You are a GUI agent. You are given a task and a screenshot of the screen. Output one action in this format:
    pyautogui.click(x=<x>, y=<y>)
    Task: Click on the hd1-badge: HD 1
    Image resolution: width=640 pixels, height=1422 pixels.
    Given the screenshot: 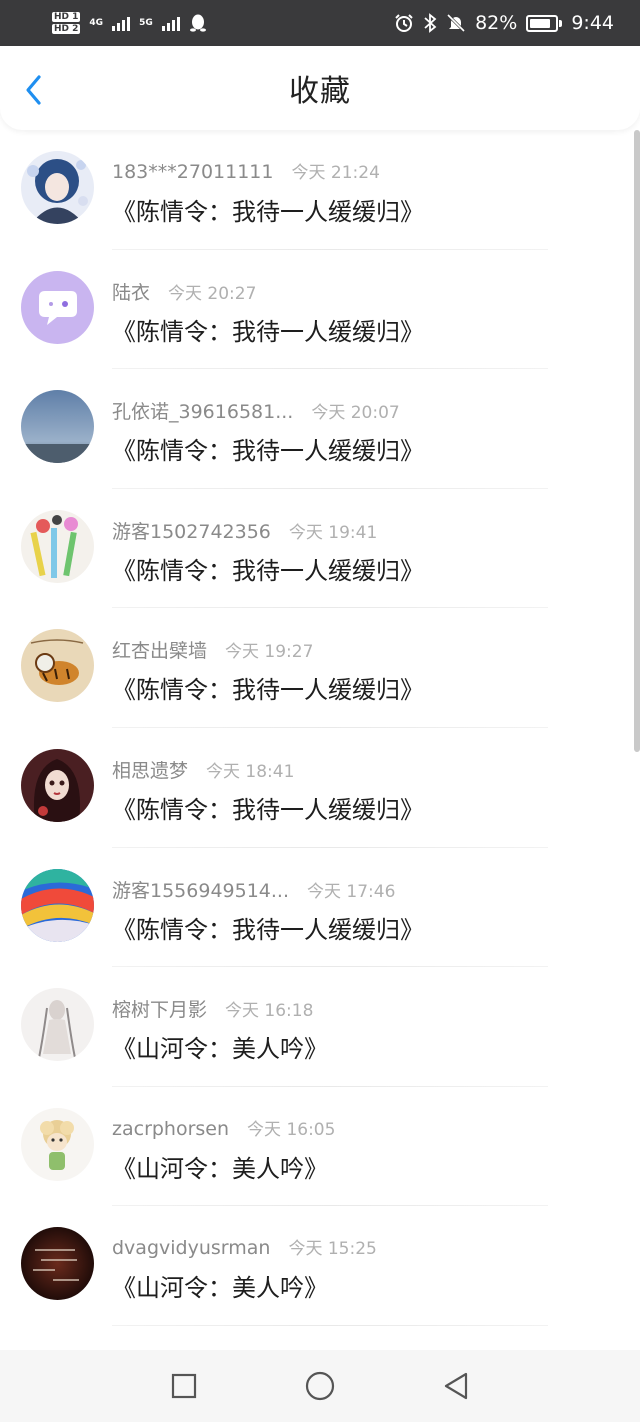 What is the action you would take?
    pyautogui.click(x=66, y=17)
    